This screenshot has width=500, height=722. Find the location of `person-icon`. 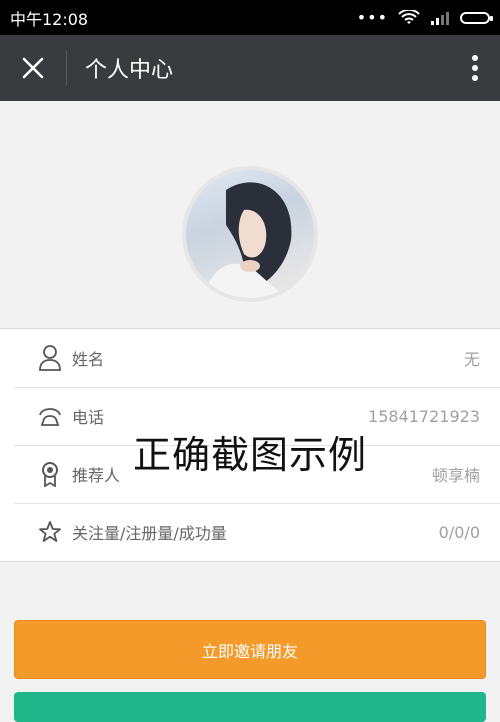

person-icon is located at coordinates (50, 358).